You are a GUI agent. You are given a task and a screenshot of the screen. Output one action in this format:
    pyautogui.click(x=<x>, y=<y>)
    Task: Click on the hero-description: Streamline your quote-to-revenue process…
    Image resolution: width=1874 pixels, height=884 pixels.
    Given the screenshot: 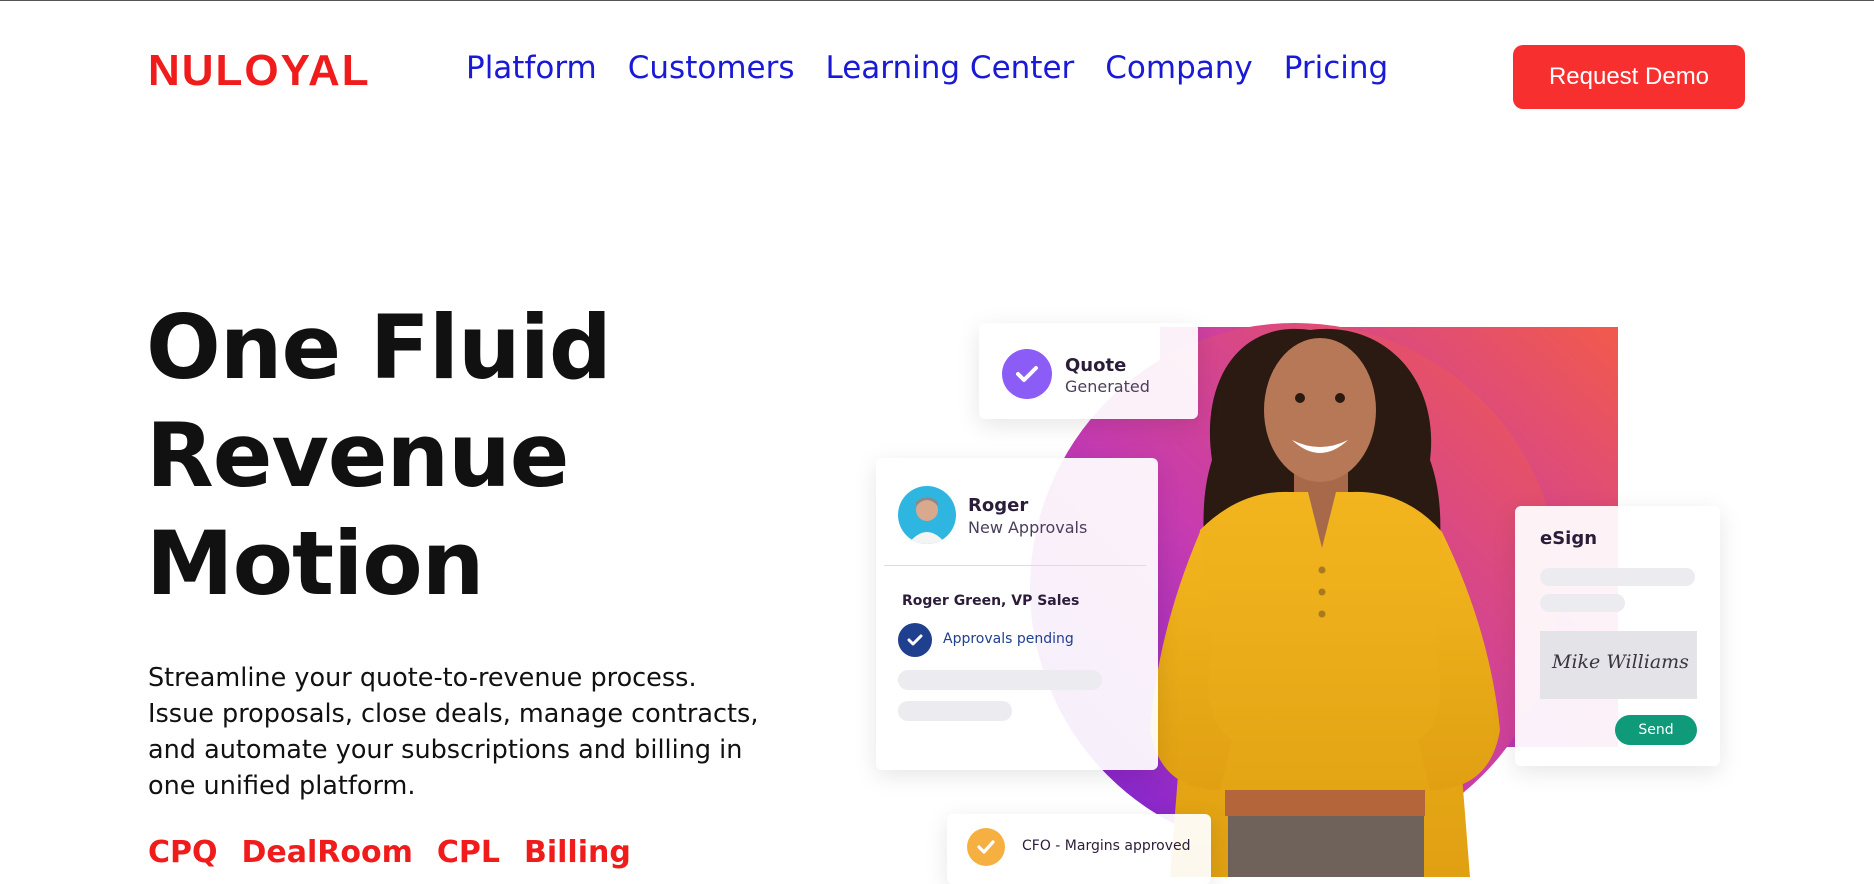 What is the action you would take?
    pyautogui.click(x=453, y=732)
    